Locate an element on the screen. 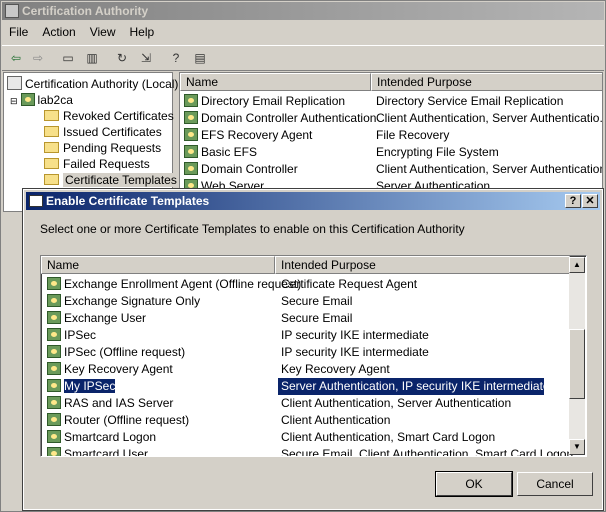 The image size is (606, 512). template-list-item: Exchange User Secure Email is located at coordinates (306, 318).